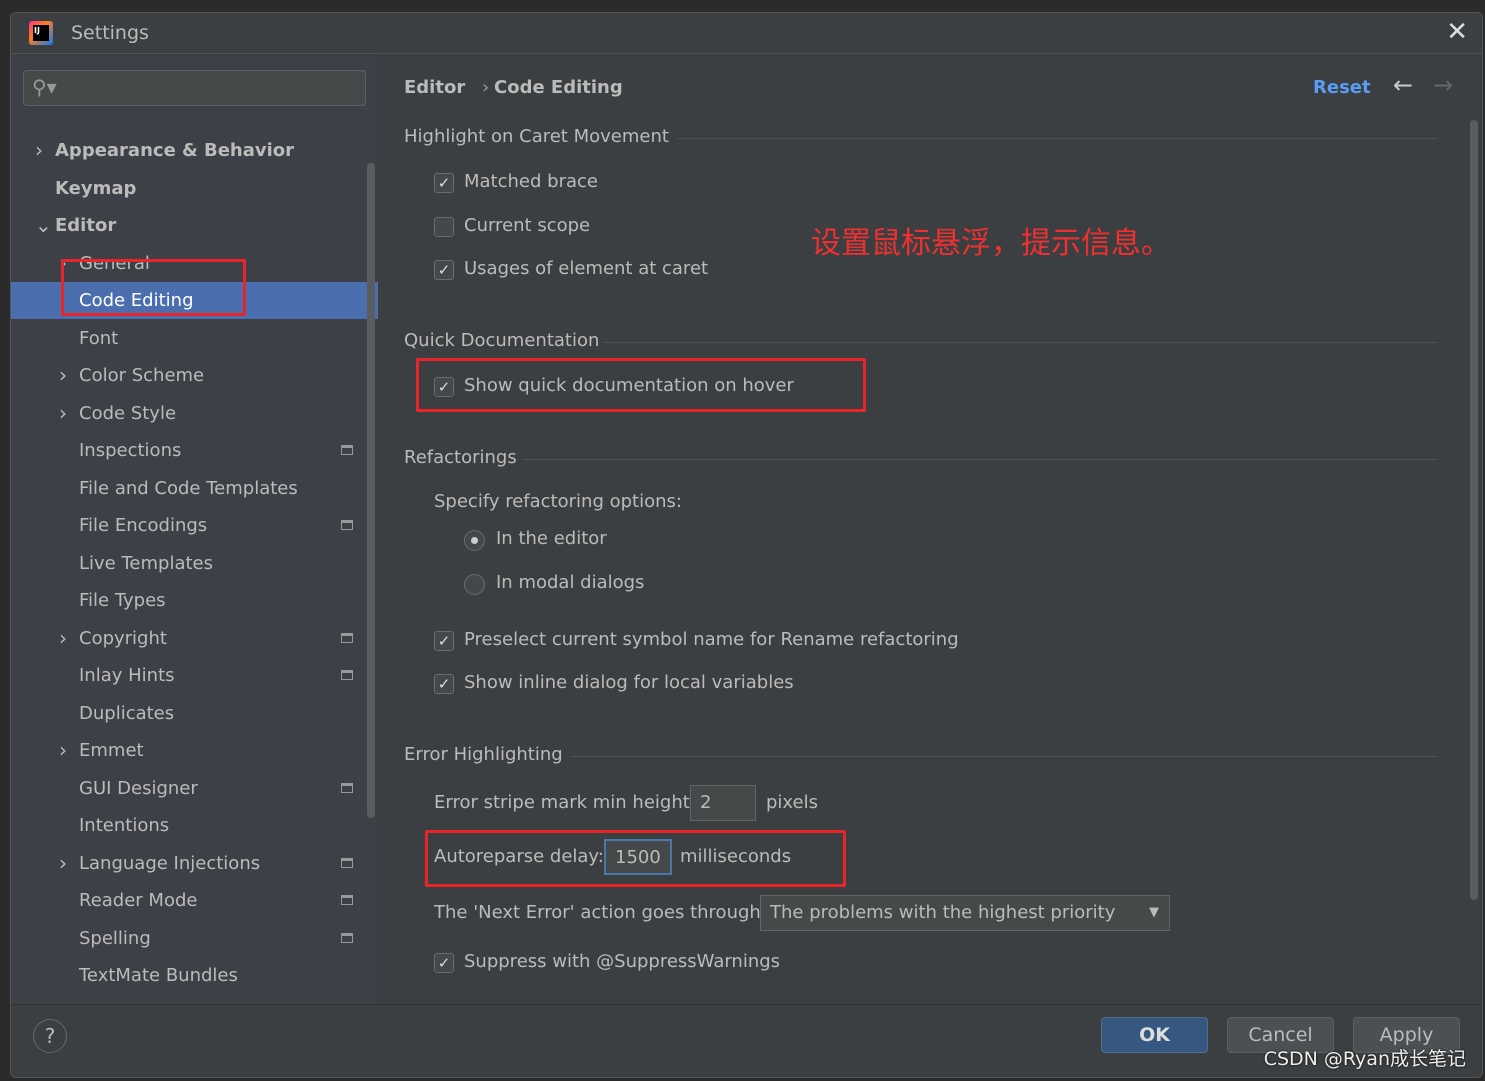 The height and width of the screenshot is (1081, 1485). Describe the element at coordinates (86, 225) in the screenshot. I see `tree-item-label: Editor` at that location.